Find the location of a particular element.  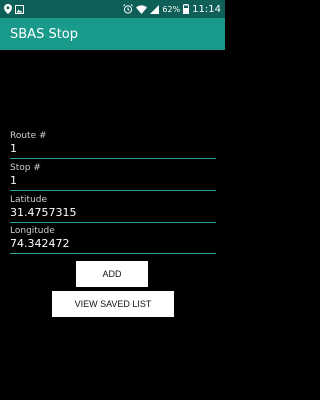

longitude-field: Longitude 74.342472 is located at coordinates (113, 240).